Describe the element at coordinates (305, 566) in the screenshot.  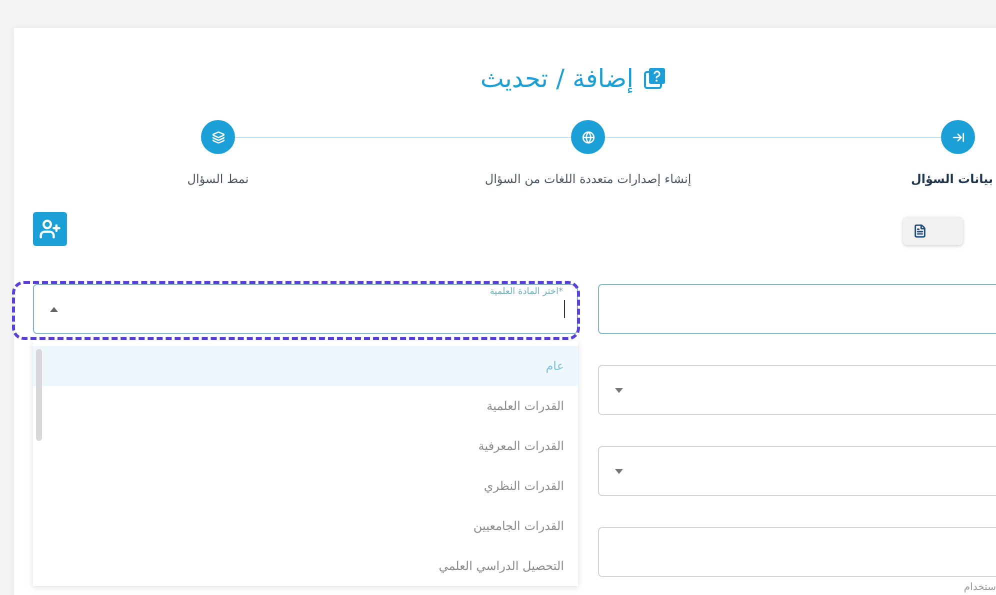
I see `dropdown-option: التحصيل الدراسي العلمي` at that location.